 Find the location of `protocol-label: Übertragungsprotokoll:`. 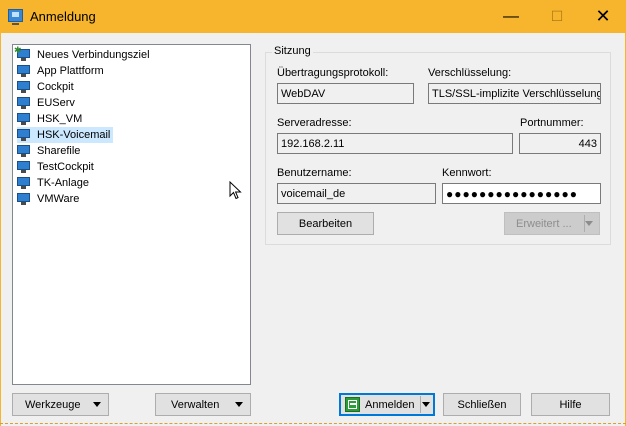

protocol-label: Übertragungsprotokoll: is located at coordinates (333, 73).